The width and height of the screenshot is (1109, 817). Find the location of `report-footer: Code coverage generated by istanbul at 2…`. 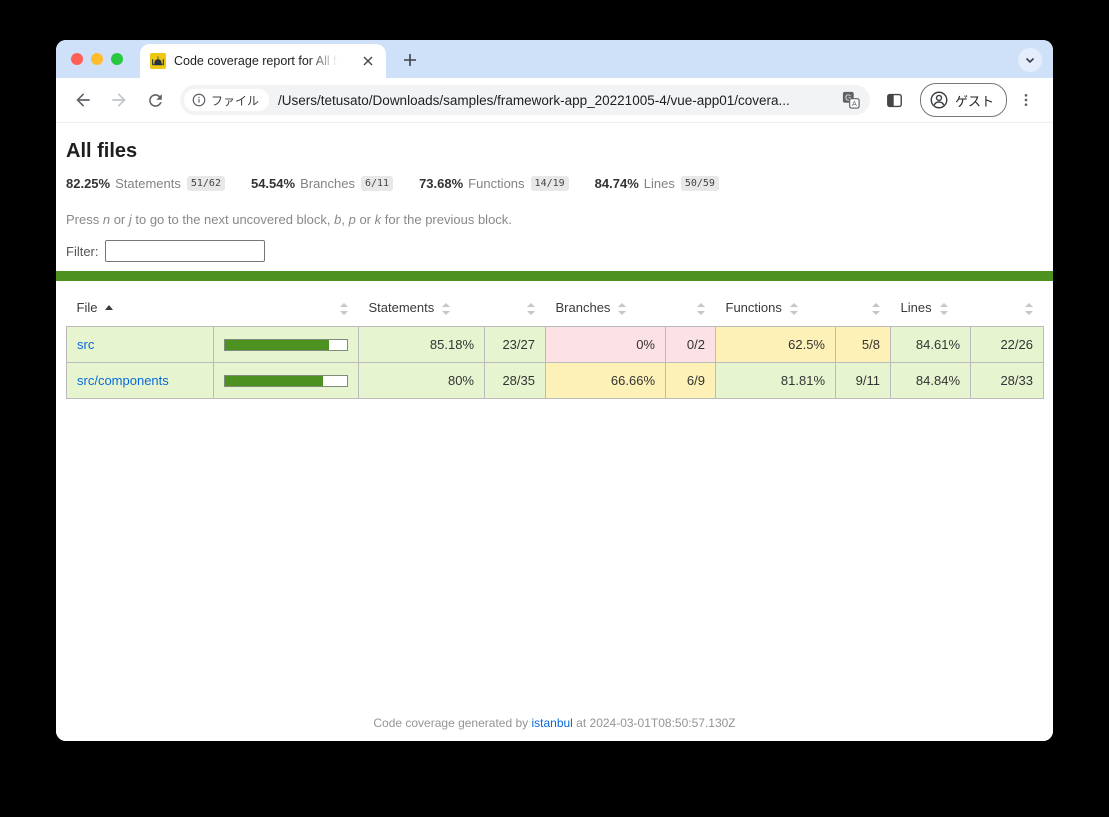

report-footer: Code coverage generated by istanbul at 2… is located at coordinates (554, 723).